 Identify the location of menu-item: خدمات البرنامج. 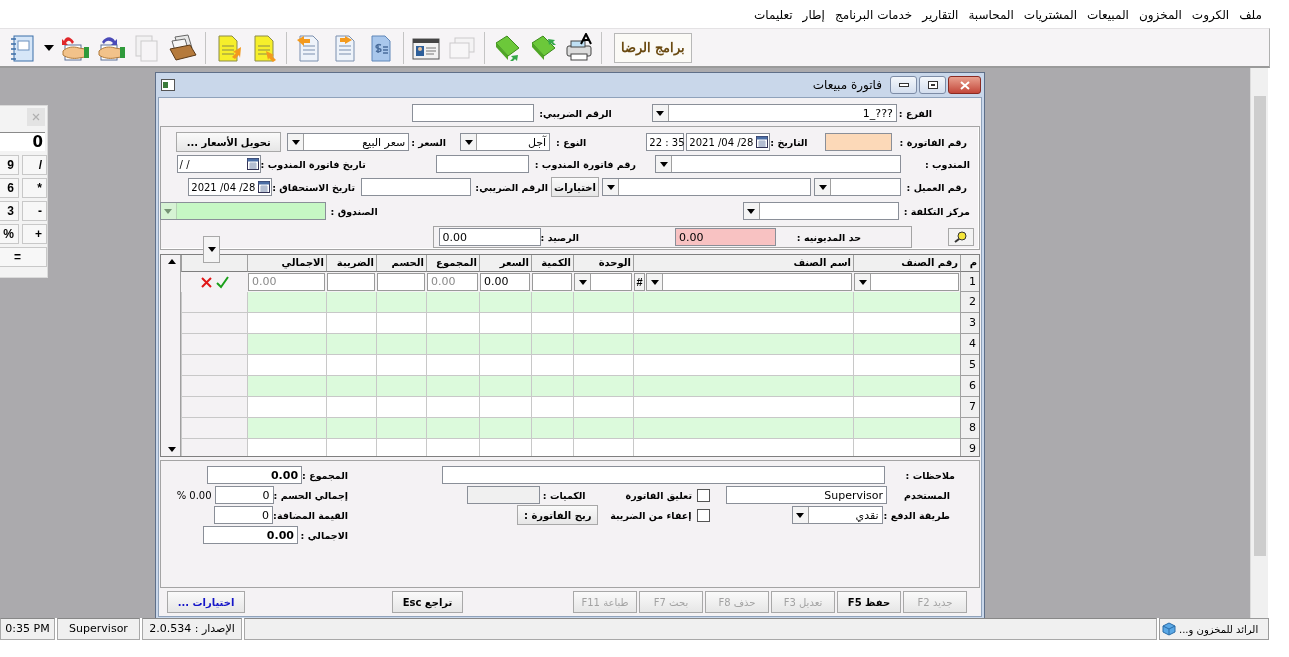
(873, 15).